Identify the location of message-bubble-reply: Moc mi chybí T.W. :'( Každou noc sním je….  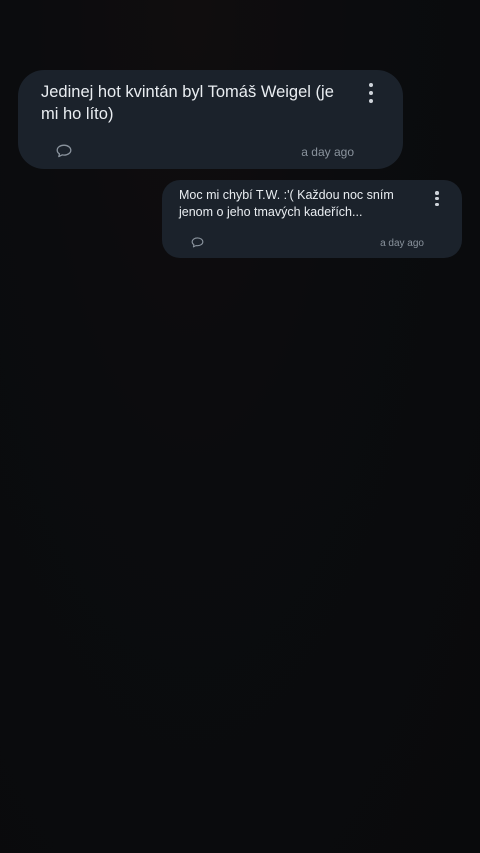
(312, 219).